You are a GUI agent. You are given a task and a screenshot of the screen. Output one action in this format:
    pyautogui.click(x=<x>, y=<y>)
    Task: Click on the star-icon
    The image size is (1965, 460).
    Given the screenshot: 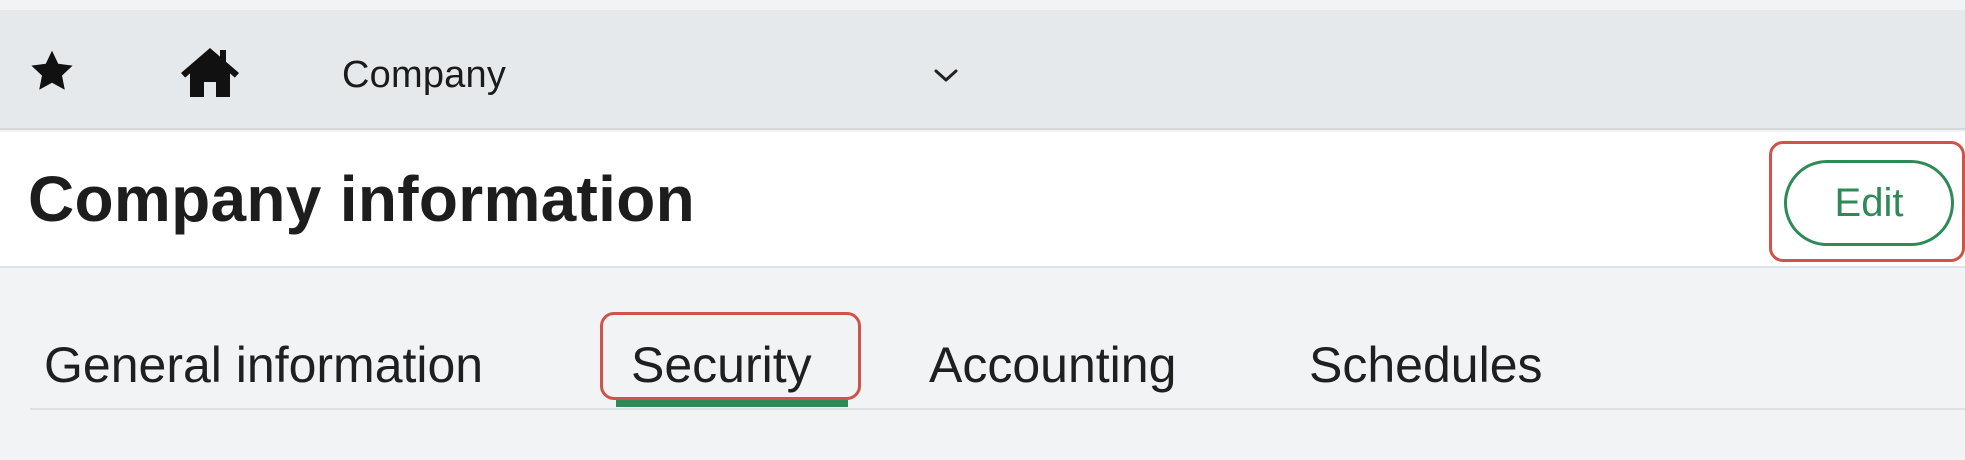 What is the action you would take?
    pyautogui.click(x=52, y=71)
    